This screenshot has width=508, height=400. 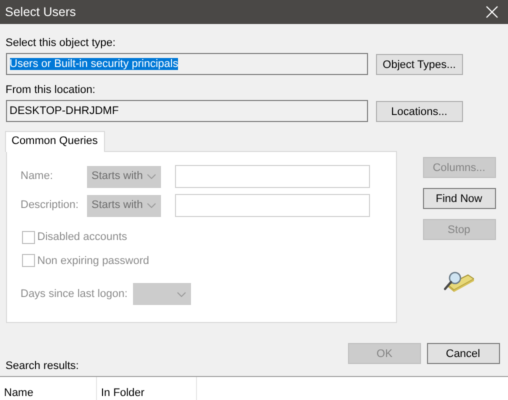 I want to click on column-header: Name, so click(x=48, y=388).